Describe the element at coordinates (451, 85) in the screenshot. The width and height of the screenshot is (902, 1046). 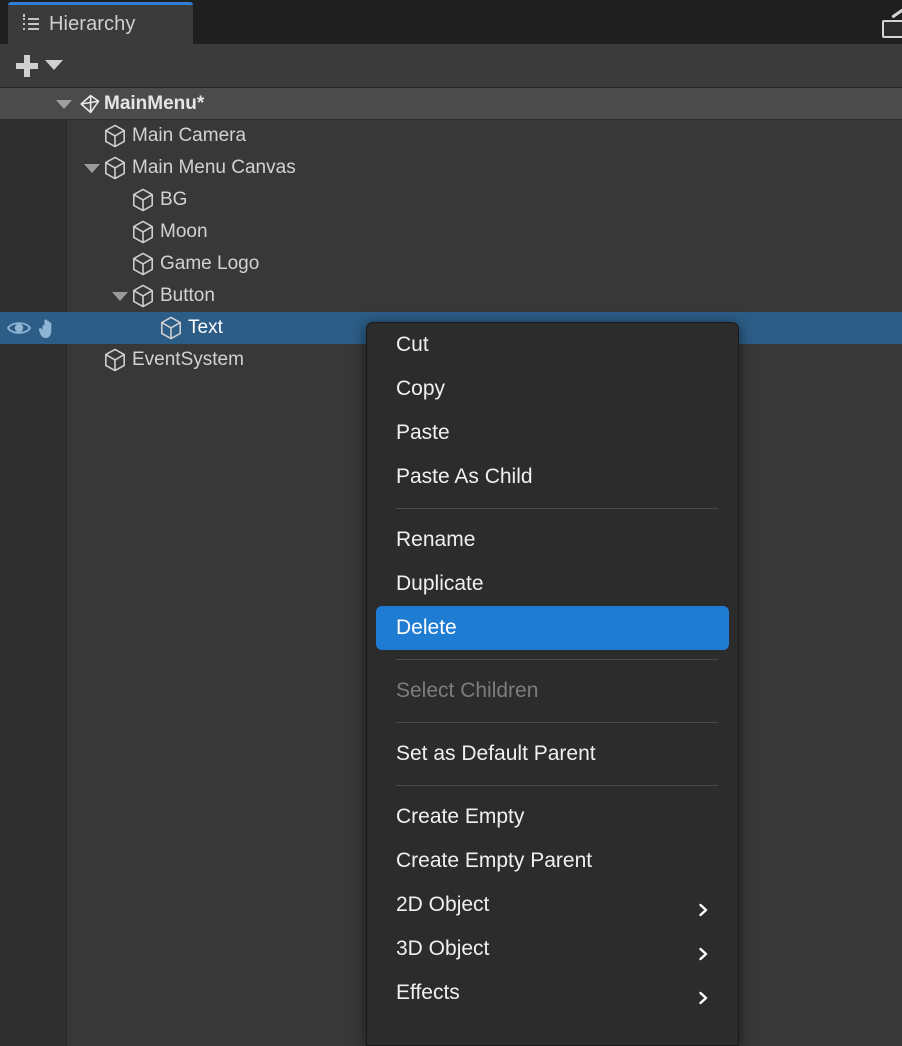
I see `hierarchy-toolbar: All` at that location.